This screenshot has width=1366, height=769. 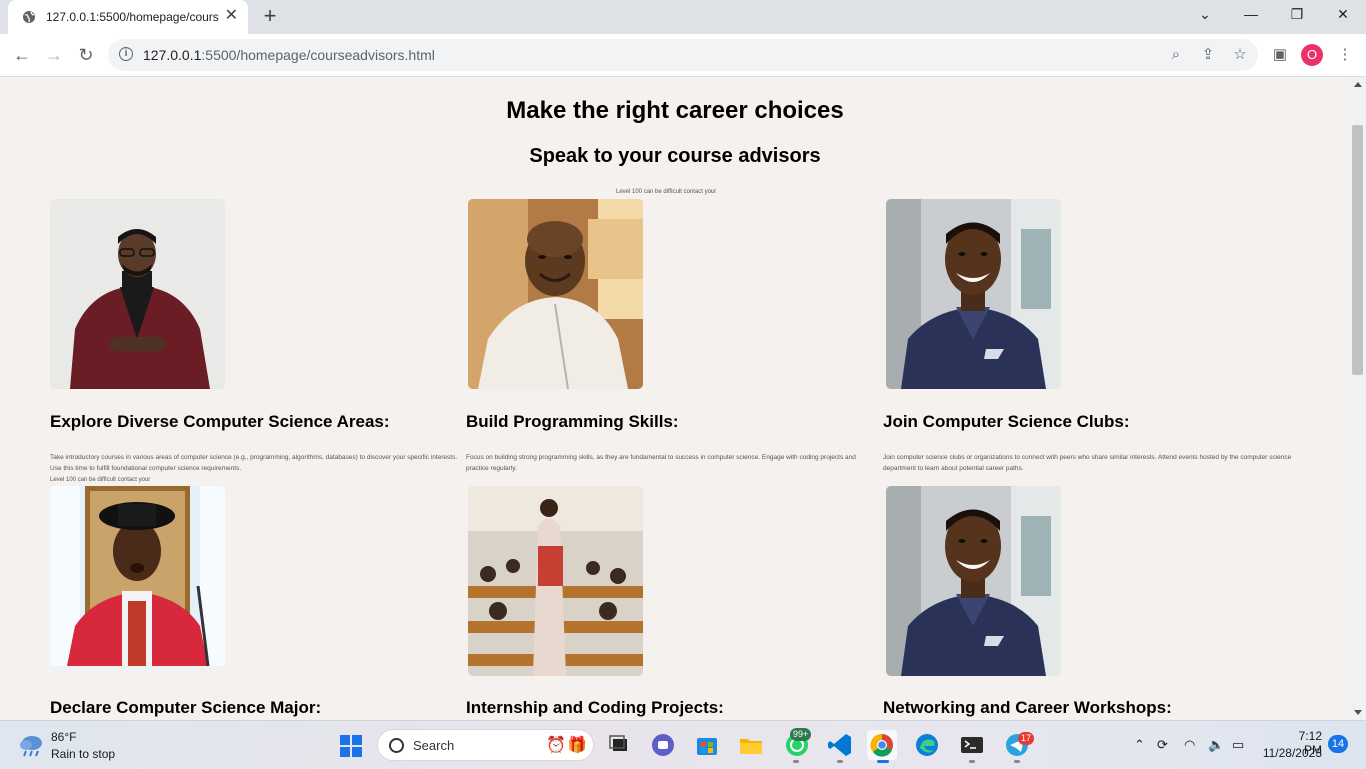 I want to click on terminal-running-indicator, so click(x=972, y=761).